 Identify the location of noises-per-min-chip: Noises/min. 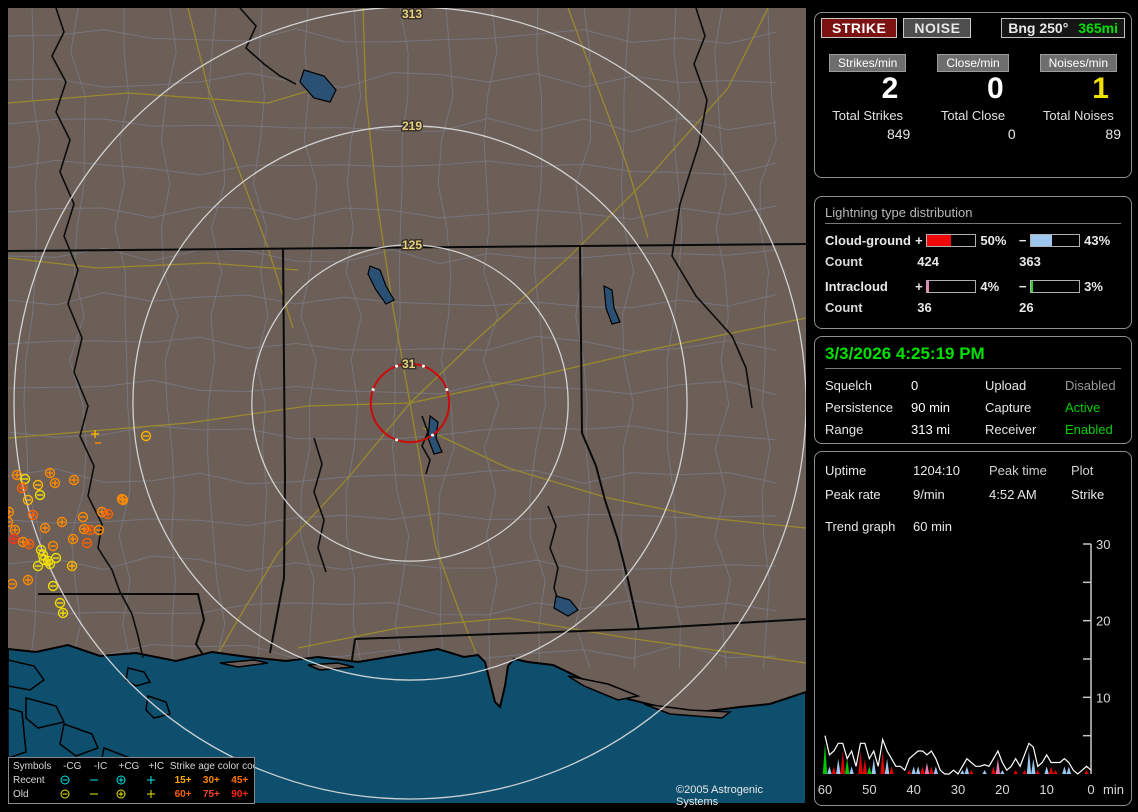
(1078, 63).